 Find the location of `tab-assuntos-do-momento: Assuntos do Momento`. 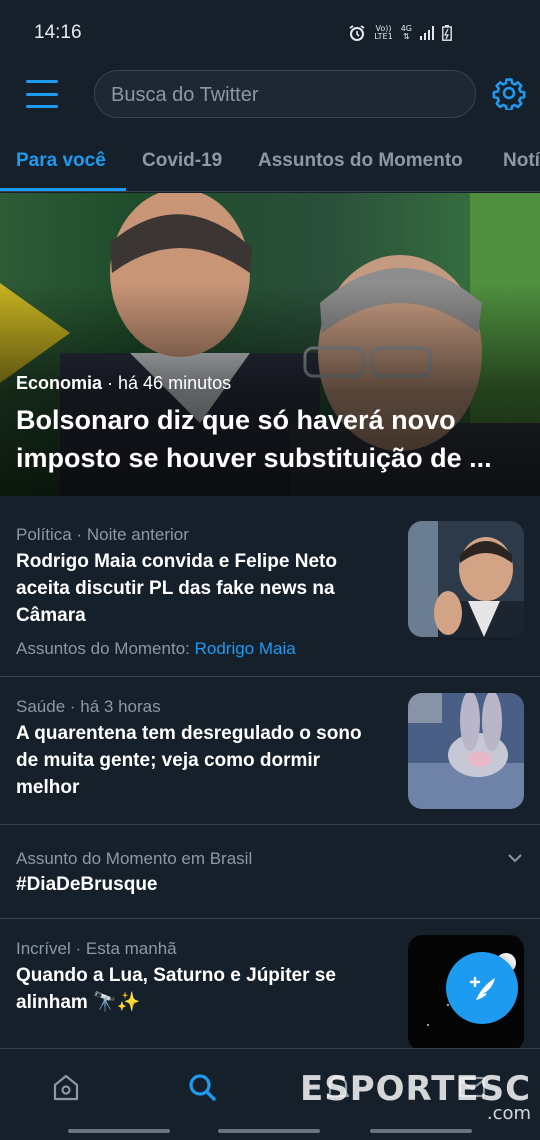

tab-assuntos-do-momento: Assuntos do Momento is located at coordinates (360, 161).